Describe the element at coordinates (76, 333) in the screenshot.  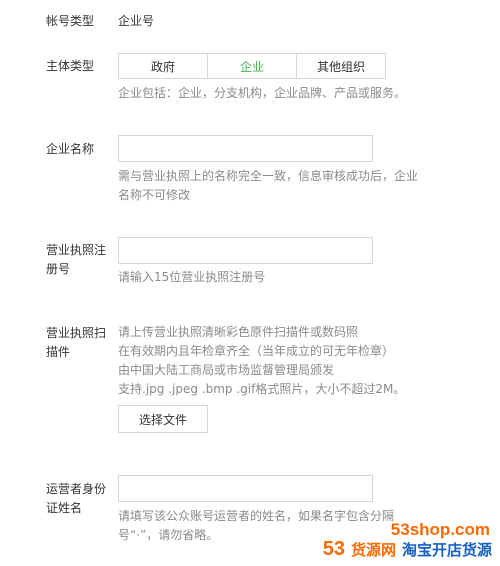
I see `license-scan-label-line1: 营业执照扫` at that location.